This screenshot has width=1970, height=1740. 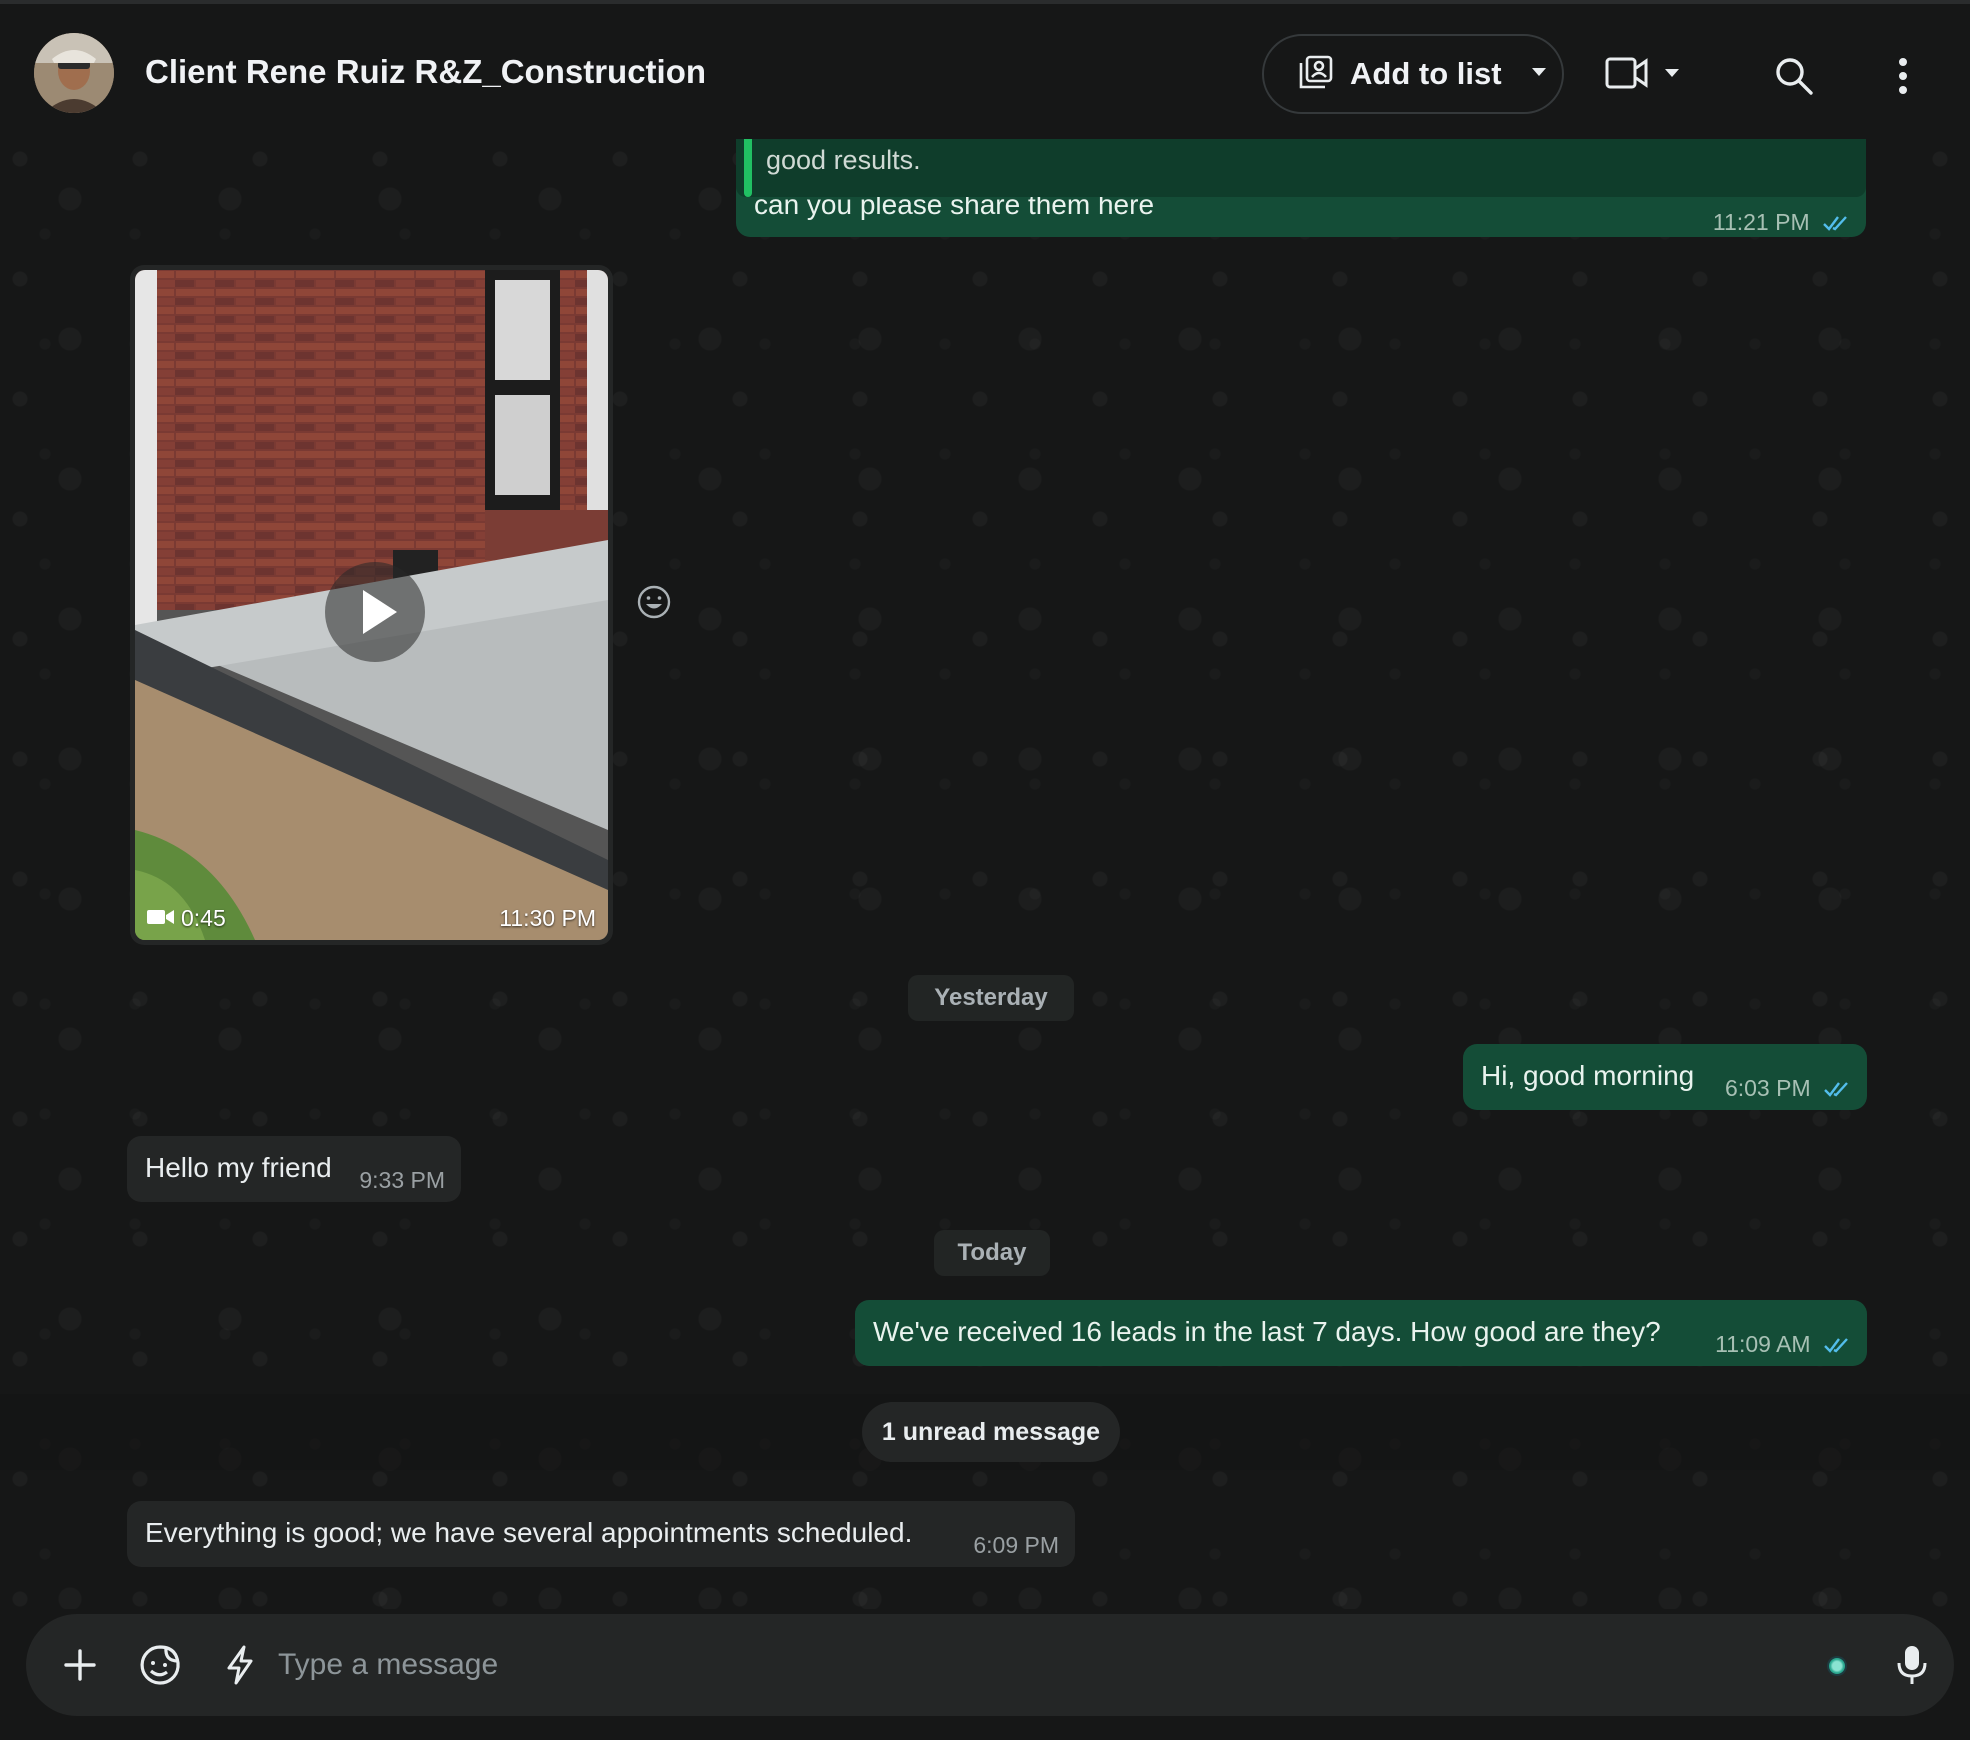 I want to click on microphone-icon, so click(x=1912, y=1665).